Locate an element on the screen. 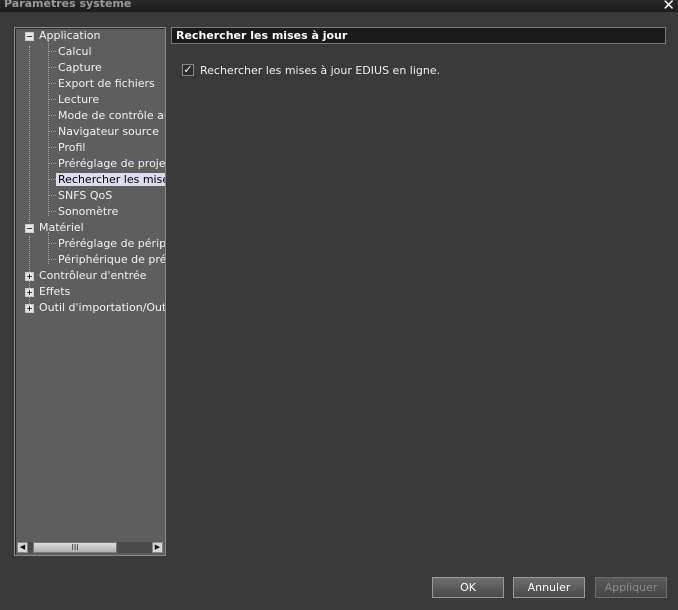 Image resolution: width=678 pixels, height=610 pixels. tree-item-label: Matériel is located at coordinates (61, 227).